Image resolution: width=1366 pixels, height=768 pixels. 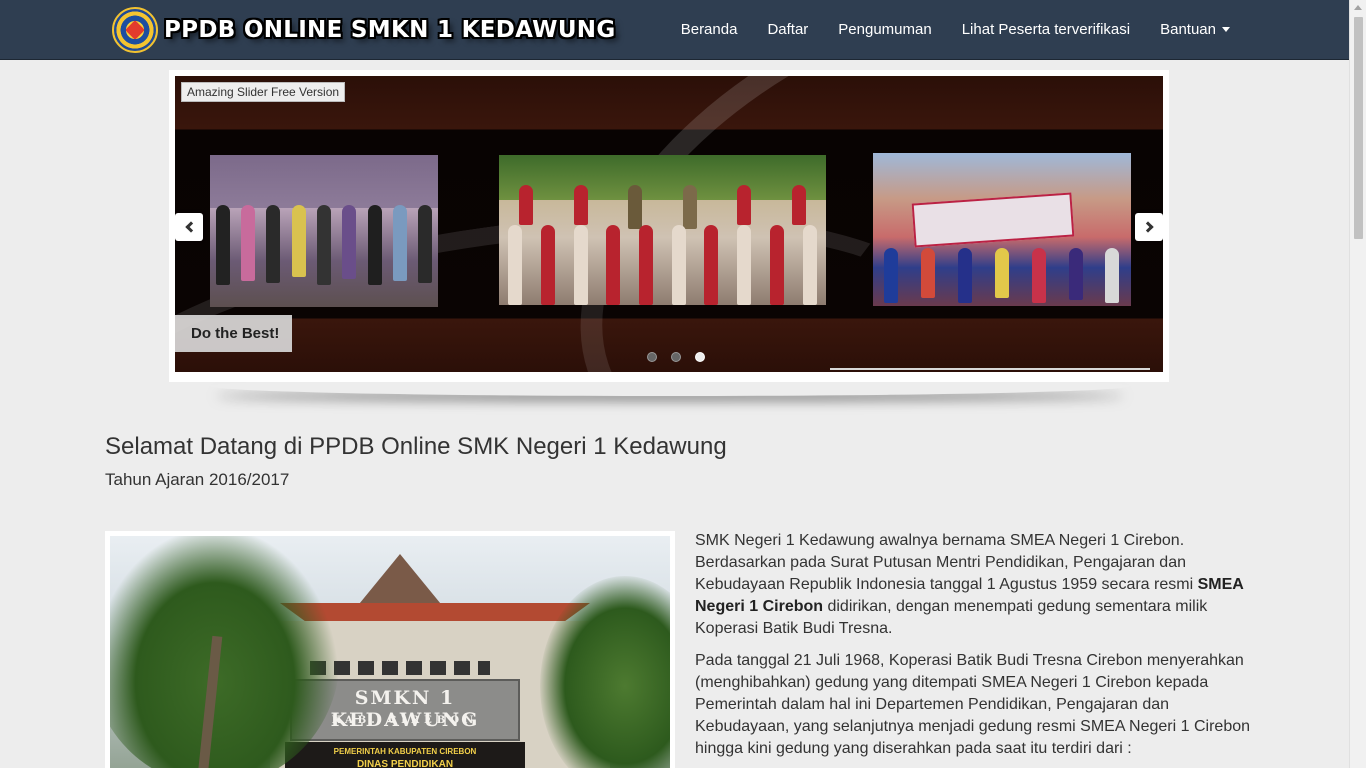 I want to click on caret-down-icon, so click(x=1226, y=29).